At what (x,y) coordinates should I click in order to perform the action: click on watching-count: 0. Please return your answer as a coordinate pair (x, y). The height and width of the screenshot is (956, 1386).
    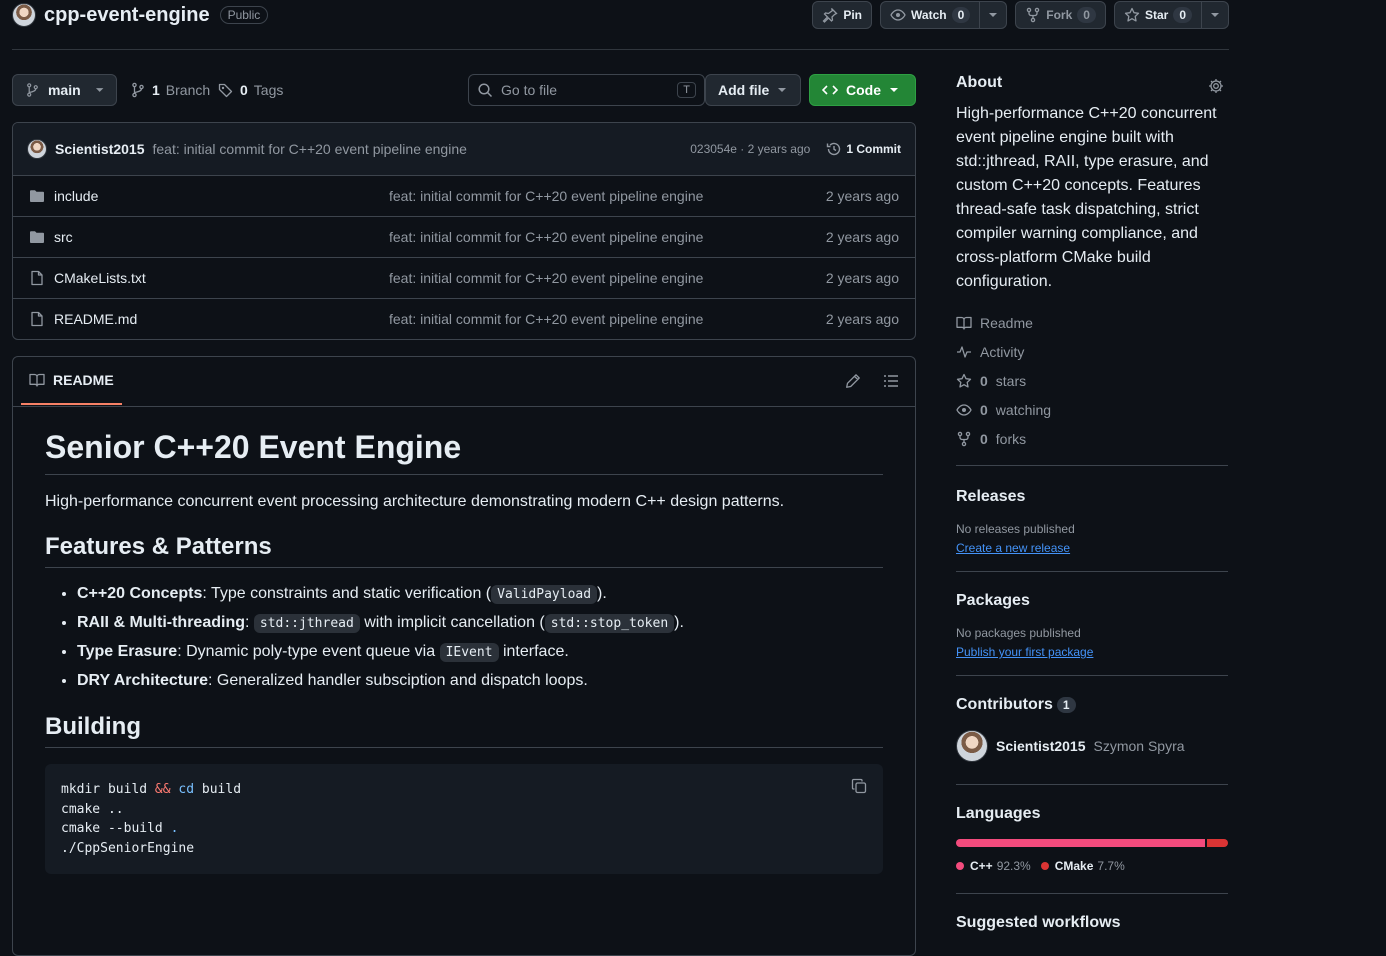
    Looking at the image, I should click on (984, 409).